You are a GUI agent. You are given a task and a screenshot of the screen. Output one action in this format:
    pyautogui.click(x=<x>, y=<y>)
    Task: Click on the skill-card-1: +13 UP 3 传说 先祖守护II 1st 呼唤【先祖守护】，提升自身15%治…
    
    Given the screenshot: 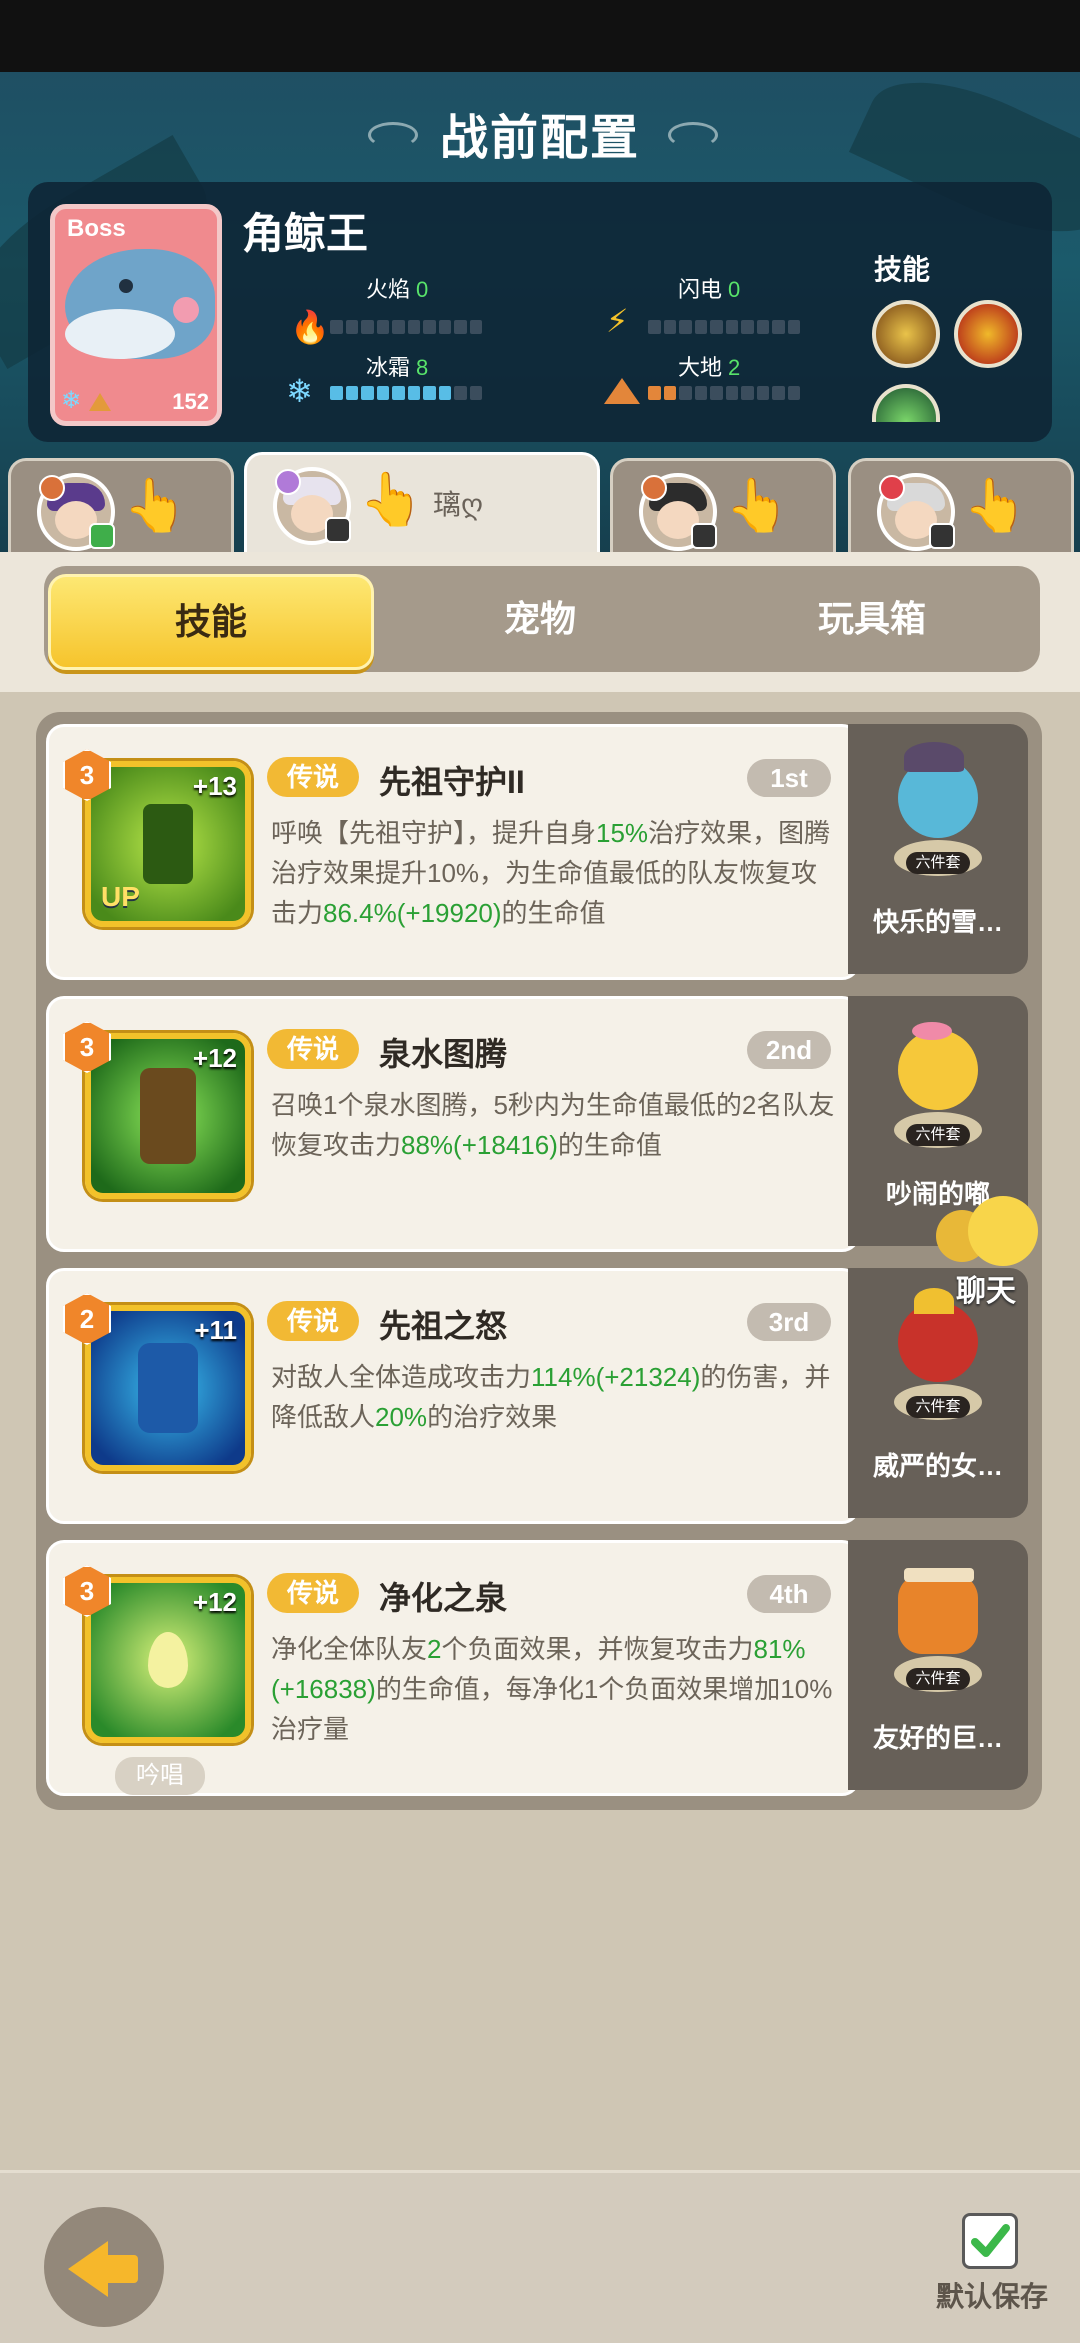 What is the action you would take?
    pyautogui.click(x=453, y=852)
    